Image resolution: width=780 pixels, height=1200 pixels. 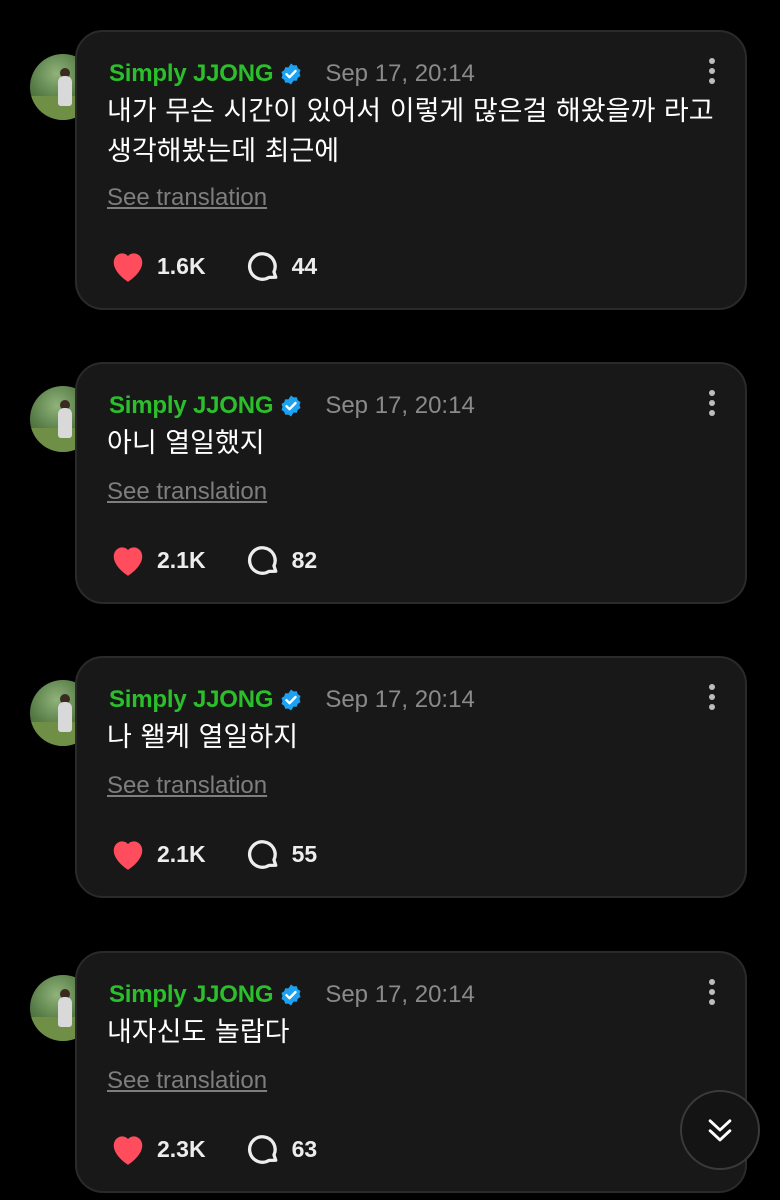 What do you see at coordinates (198, 1032) in the screenshot?
I see `post-text: 내자신도 놀랍다` at bounding box center [198, 1032].